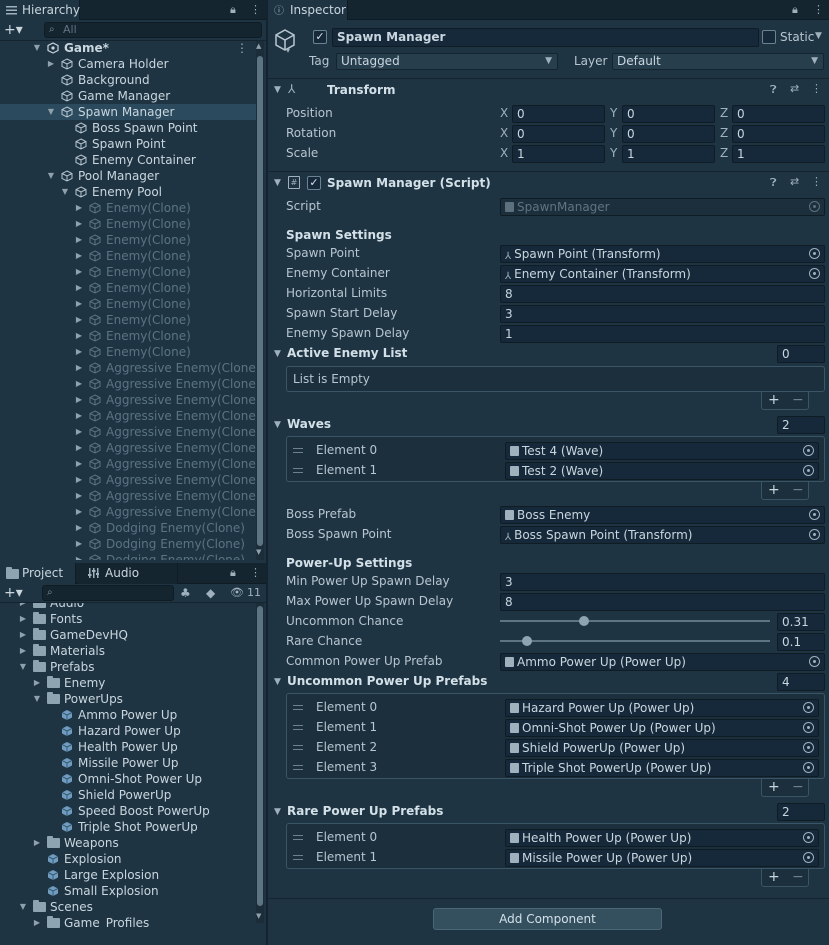  Describe the element at coordinates (128, 921) in the screenshot. I see `folder-row: ▶ Game_Profiles` at that location.